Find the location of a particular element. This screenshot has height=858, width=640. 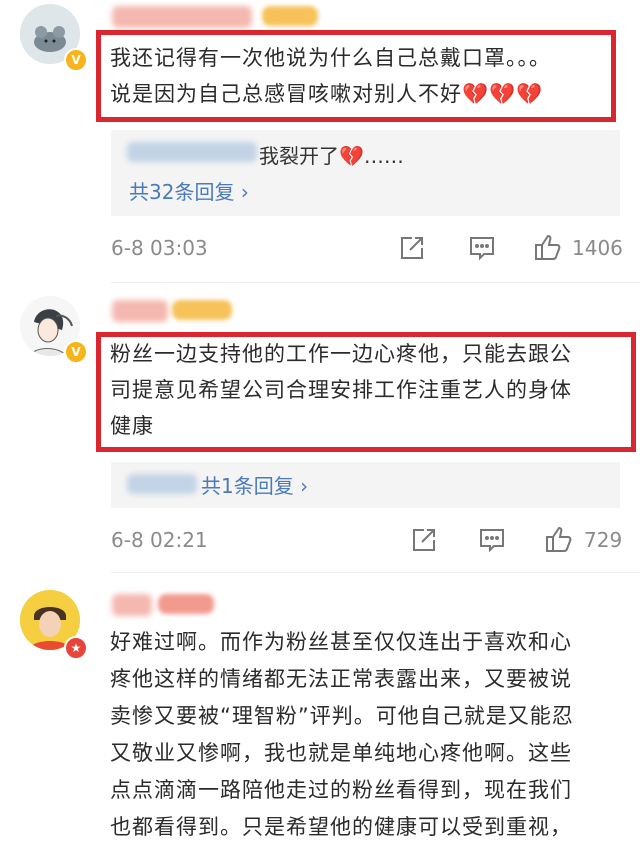

reply-preview: 我裂开了💔…… 共32条回复 › is located at coordinates (365, 173).